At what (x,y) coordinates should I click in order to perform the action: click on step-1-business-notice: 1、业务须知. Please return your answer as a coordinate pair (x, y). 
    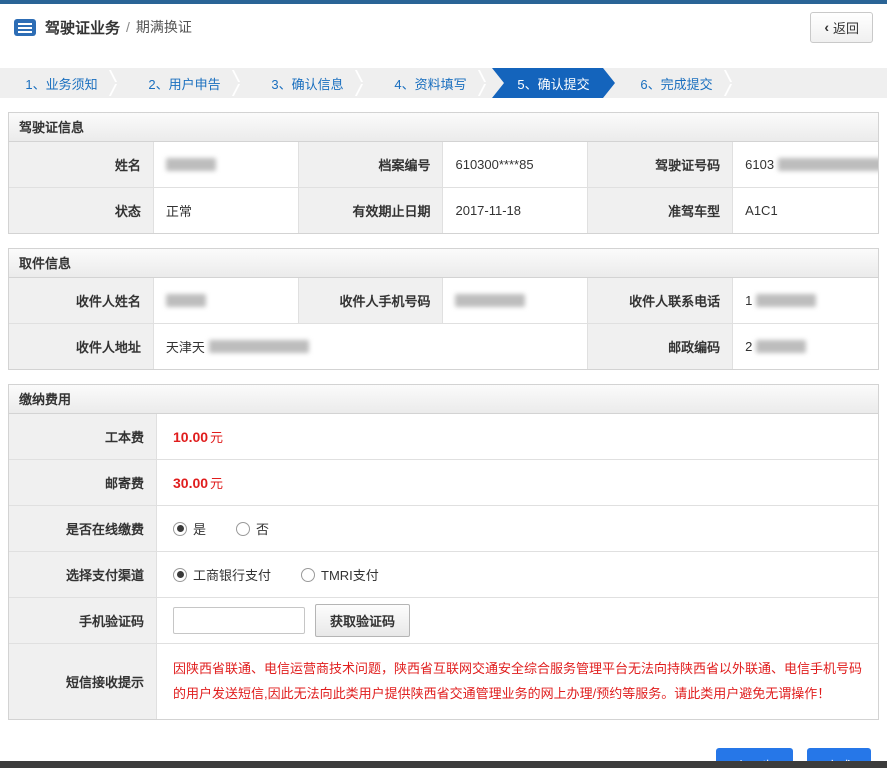
    Looking at the image, I should click on (61, 83).